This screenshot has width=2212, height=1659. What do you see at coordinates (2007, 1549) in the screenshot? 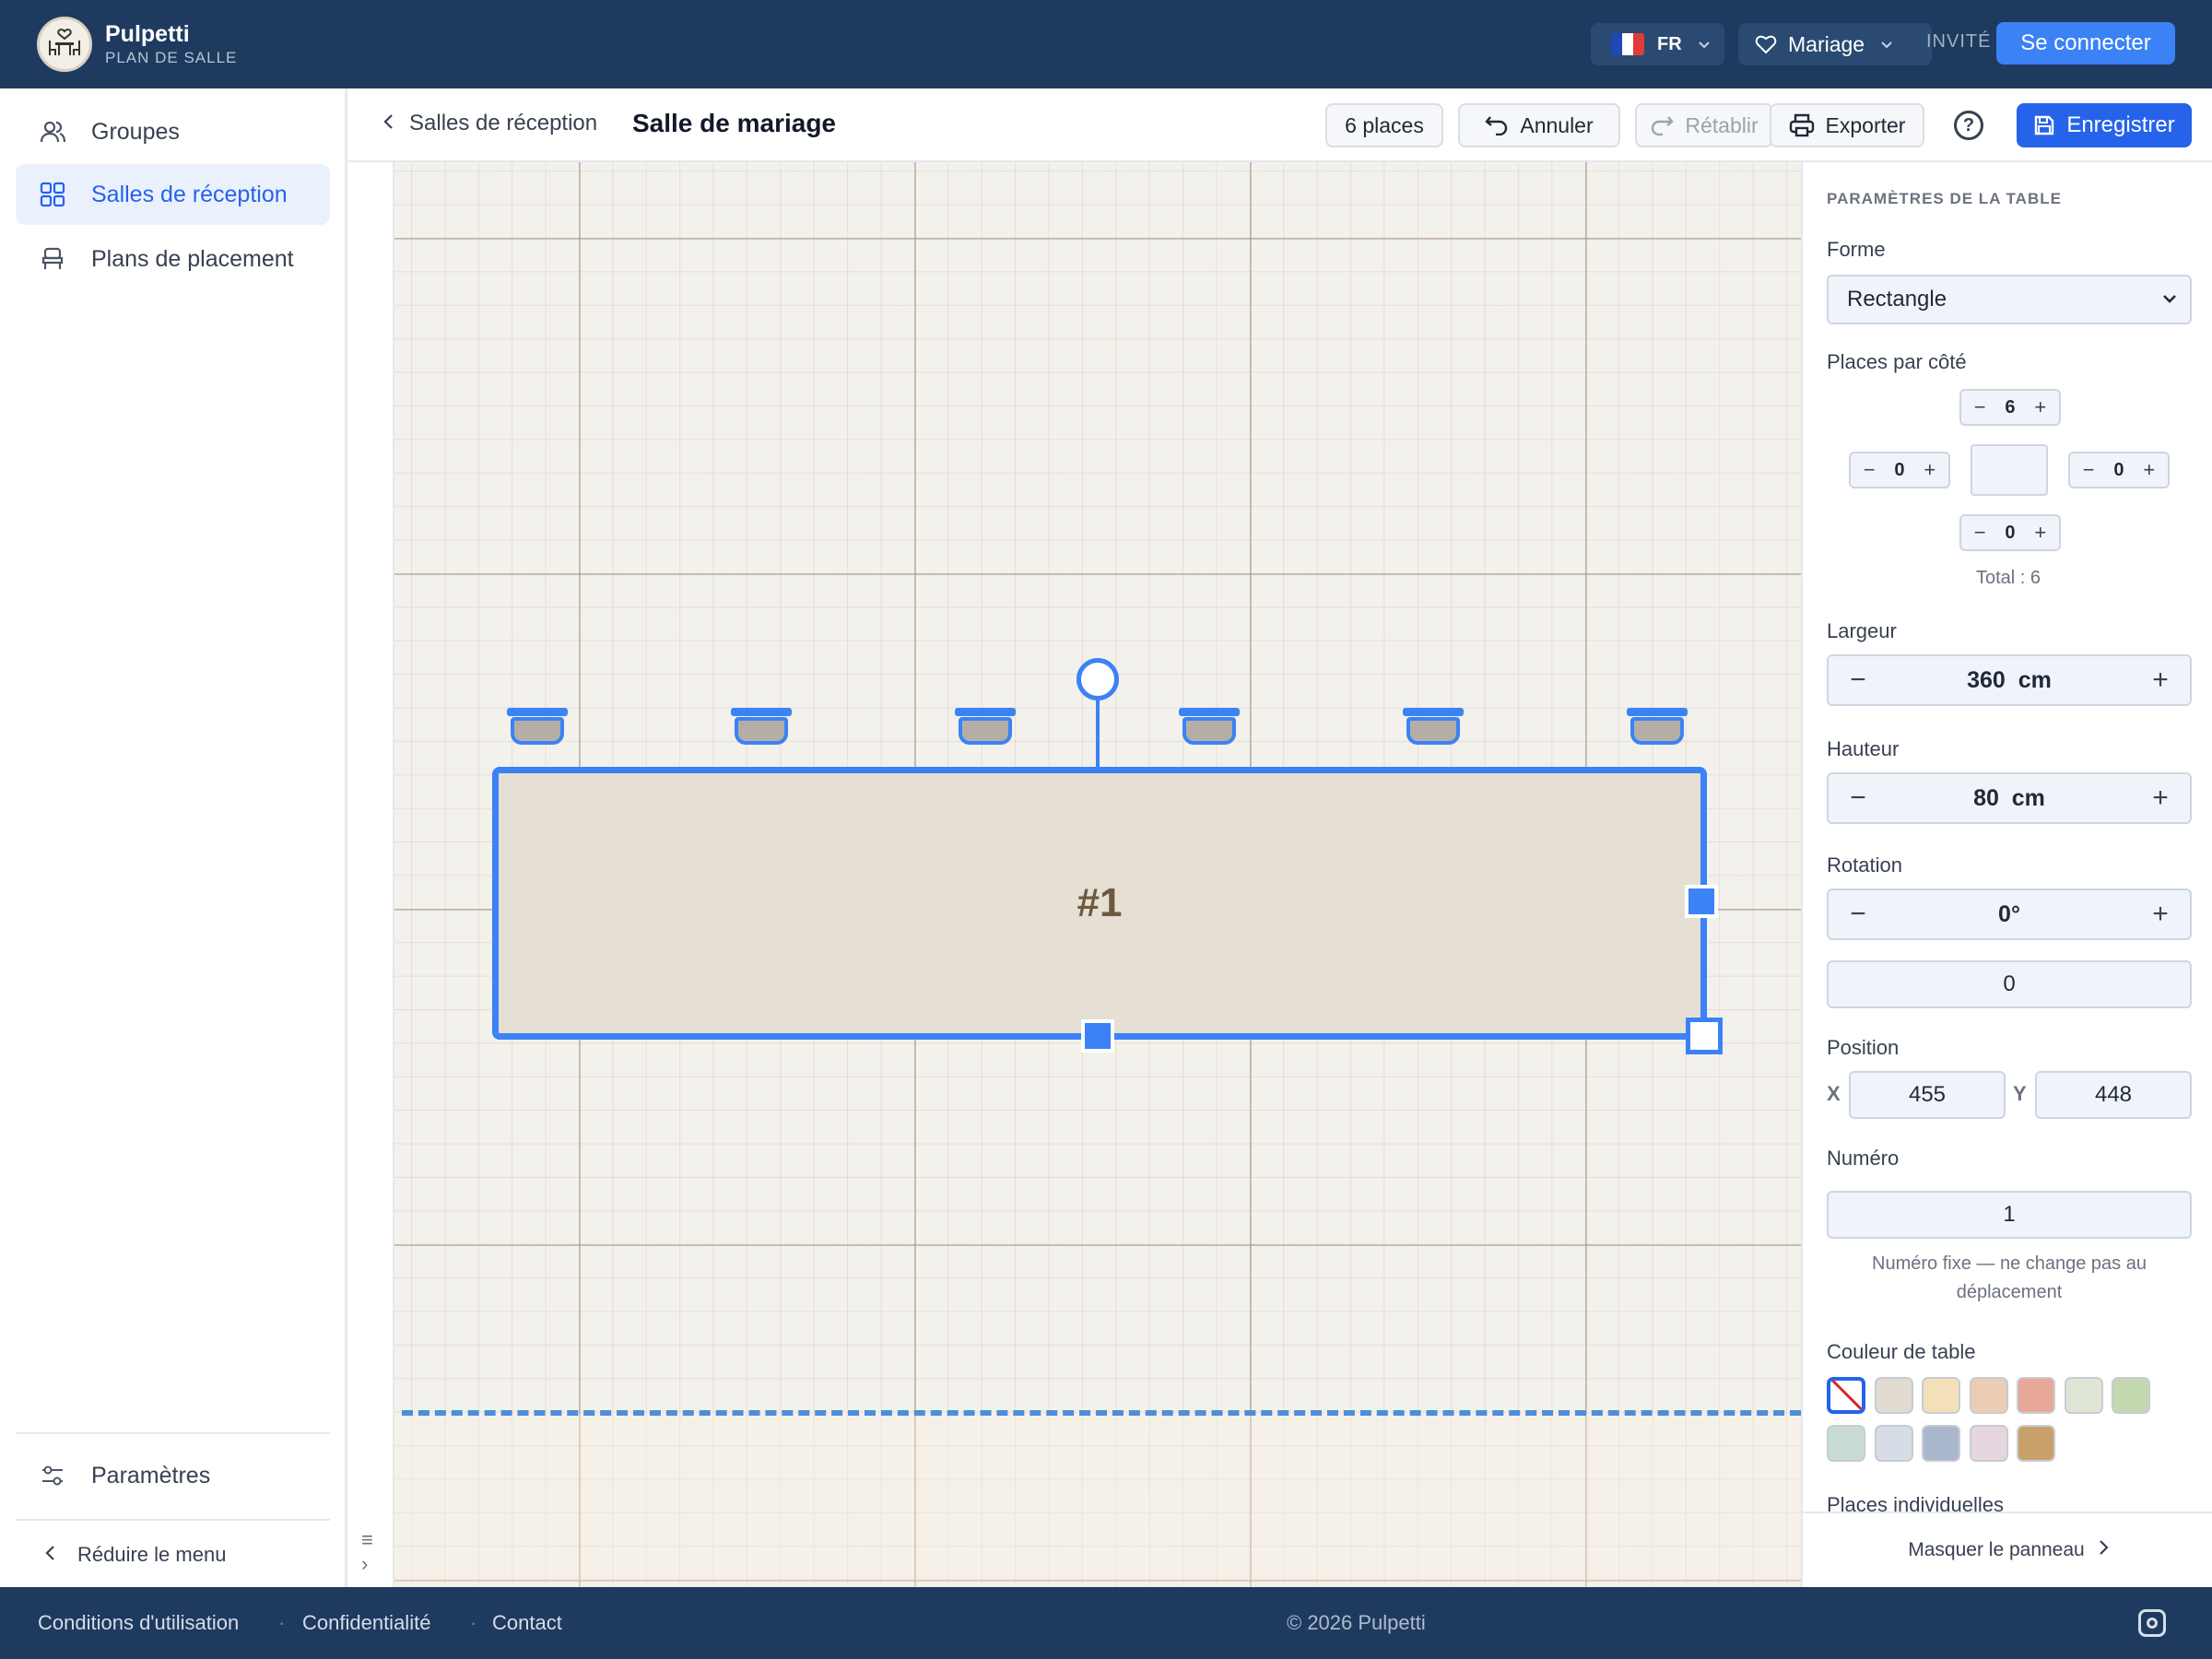
I see `hide-panel-button: Masquer le panneau` at bounding box center [2007, 1549].